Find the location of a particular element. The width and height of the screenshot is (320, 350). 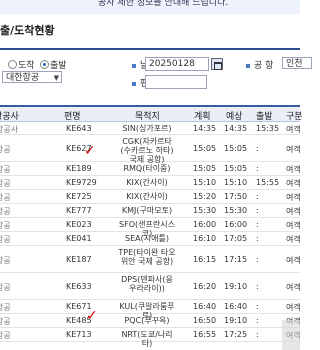

planned-time-cell: 16:40 is located at coordinates (205, 306).